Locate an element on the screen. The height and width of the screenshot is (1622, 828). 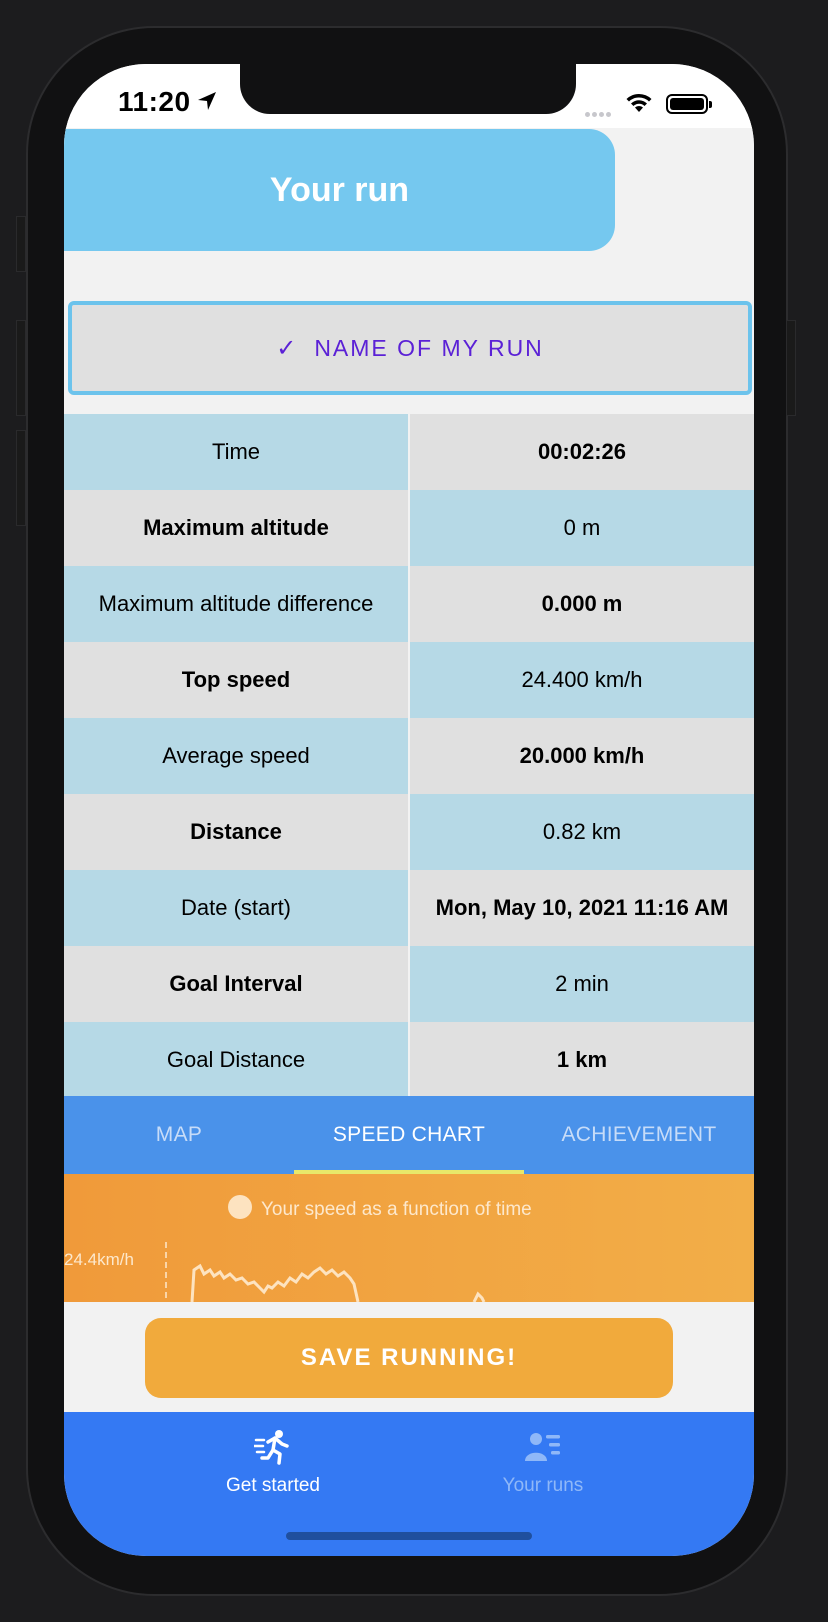
tab-achievement: ACHIEVEMENT is located at coordinates (639, 1135).